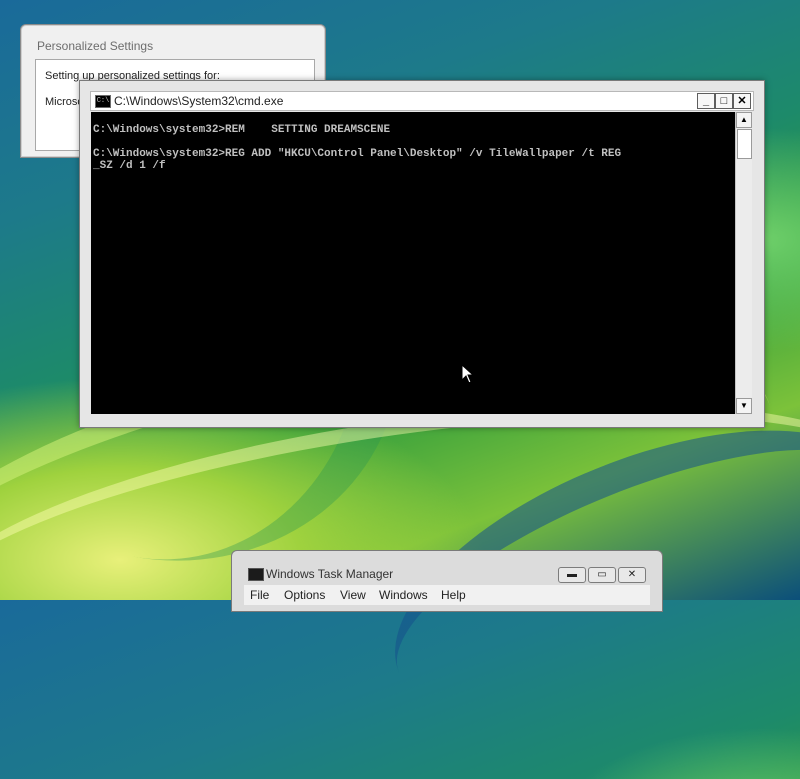  What do you see at coordinates (199, 101) in the screenshot?
I see `window-title: C:\Windows\System32\cmd.exe` at bounding box center [199, 101].